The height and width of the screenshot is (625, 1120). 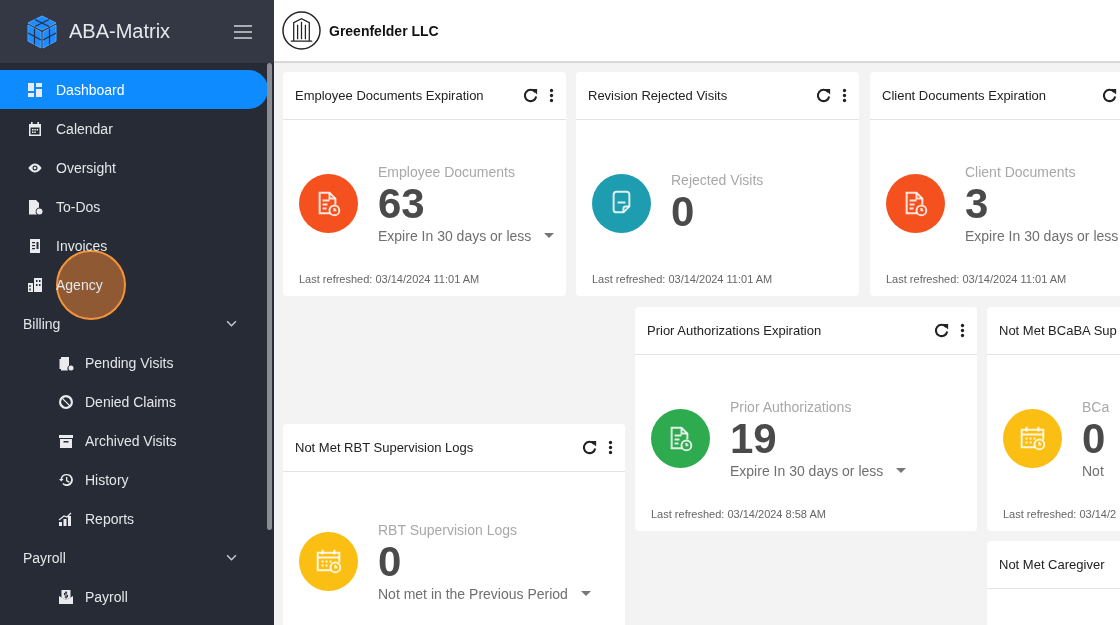 What do you see at coordinates (66, 362) in the screenshot?
I see `receipt-icon` at bounding box center [66, 362].